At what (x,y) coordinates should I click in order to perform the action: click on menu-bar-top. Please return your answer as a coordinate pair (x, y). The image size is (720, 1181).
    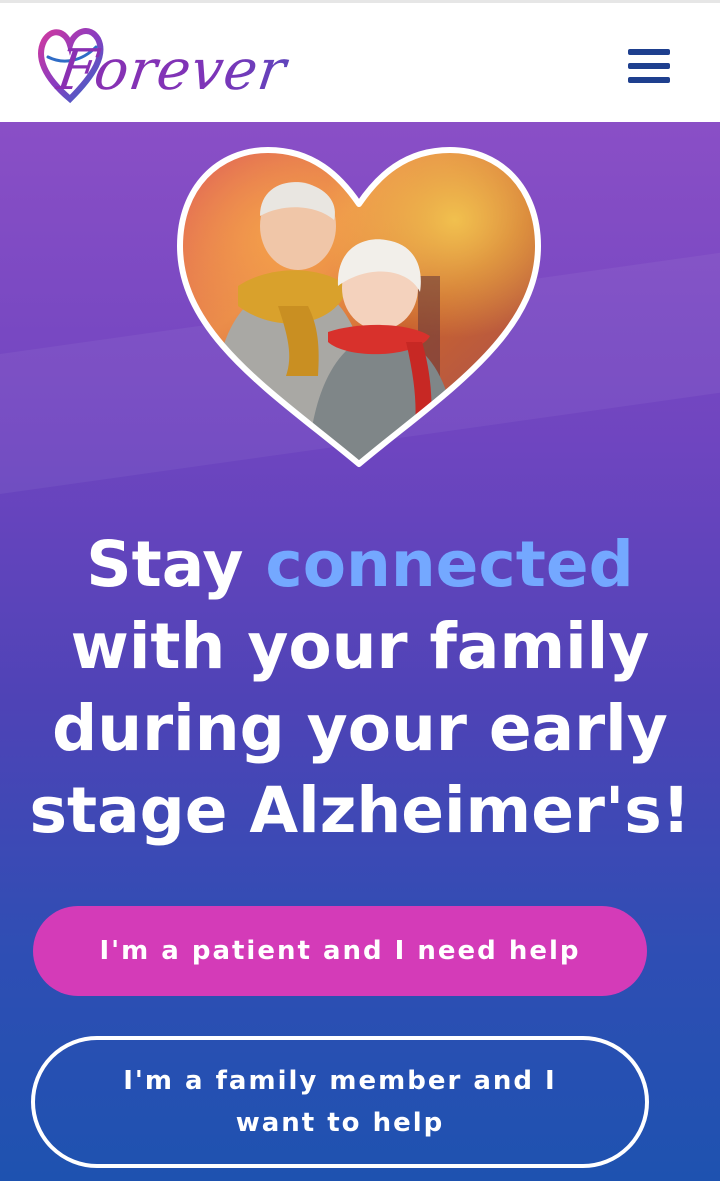
    Looking at the image, I should click on (649, 52).